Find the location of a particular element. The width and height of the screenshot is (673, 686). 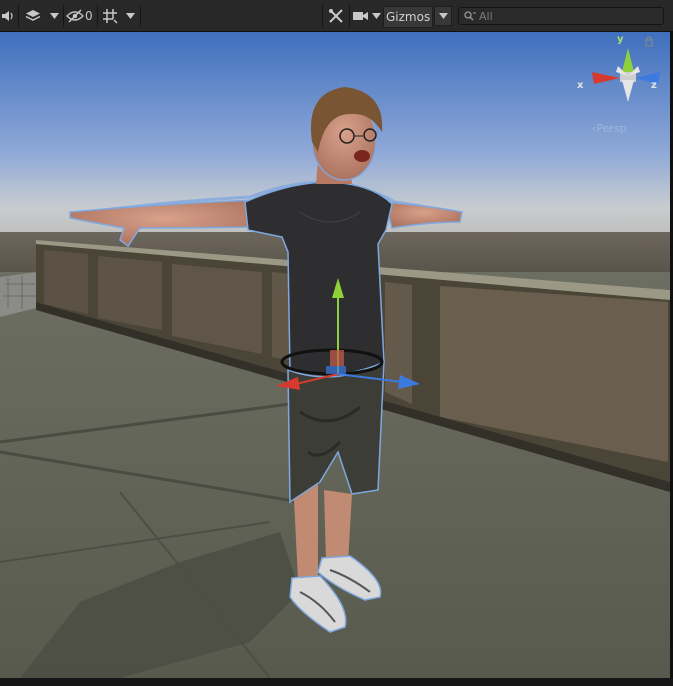

scene-toolbar: 0 Gizmos All is located at coordinates (336, 16).